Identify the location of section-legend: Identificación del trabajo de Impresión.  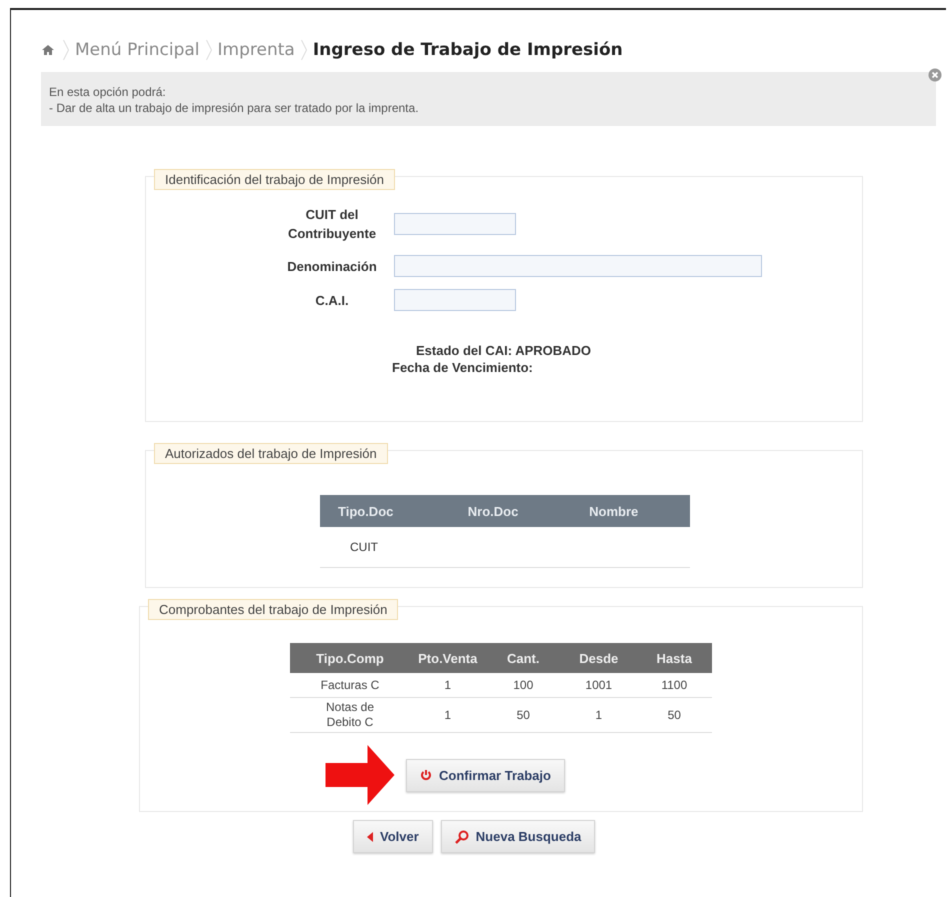
(274, 179).